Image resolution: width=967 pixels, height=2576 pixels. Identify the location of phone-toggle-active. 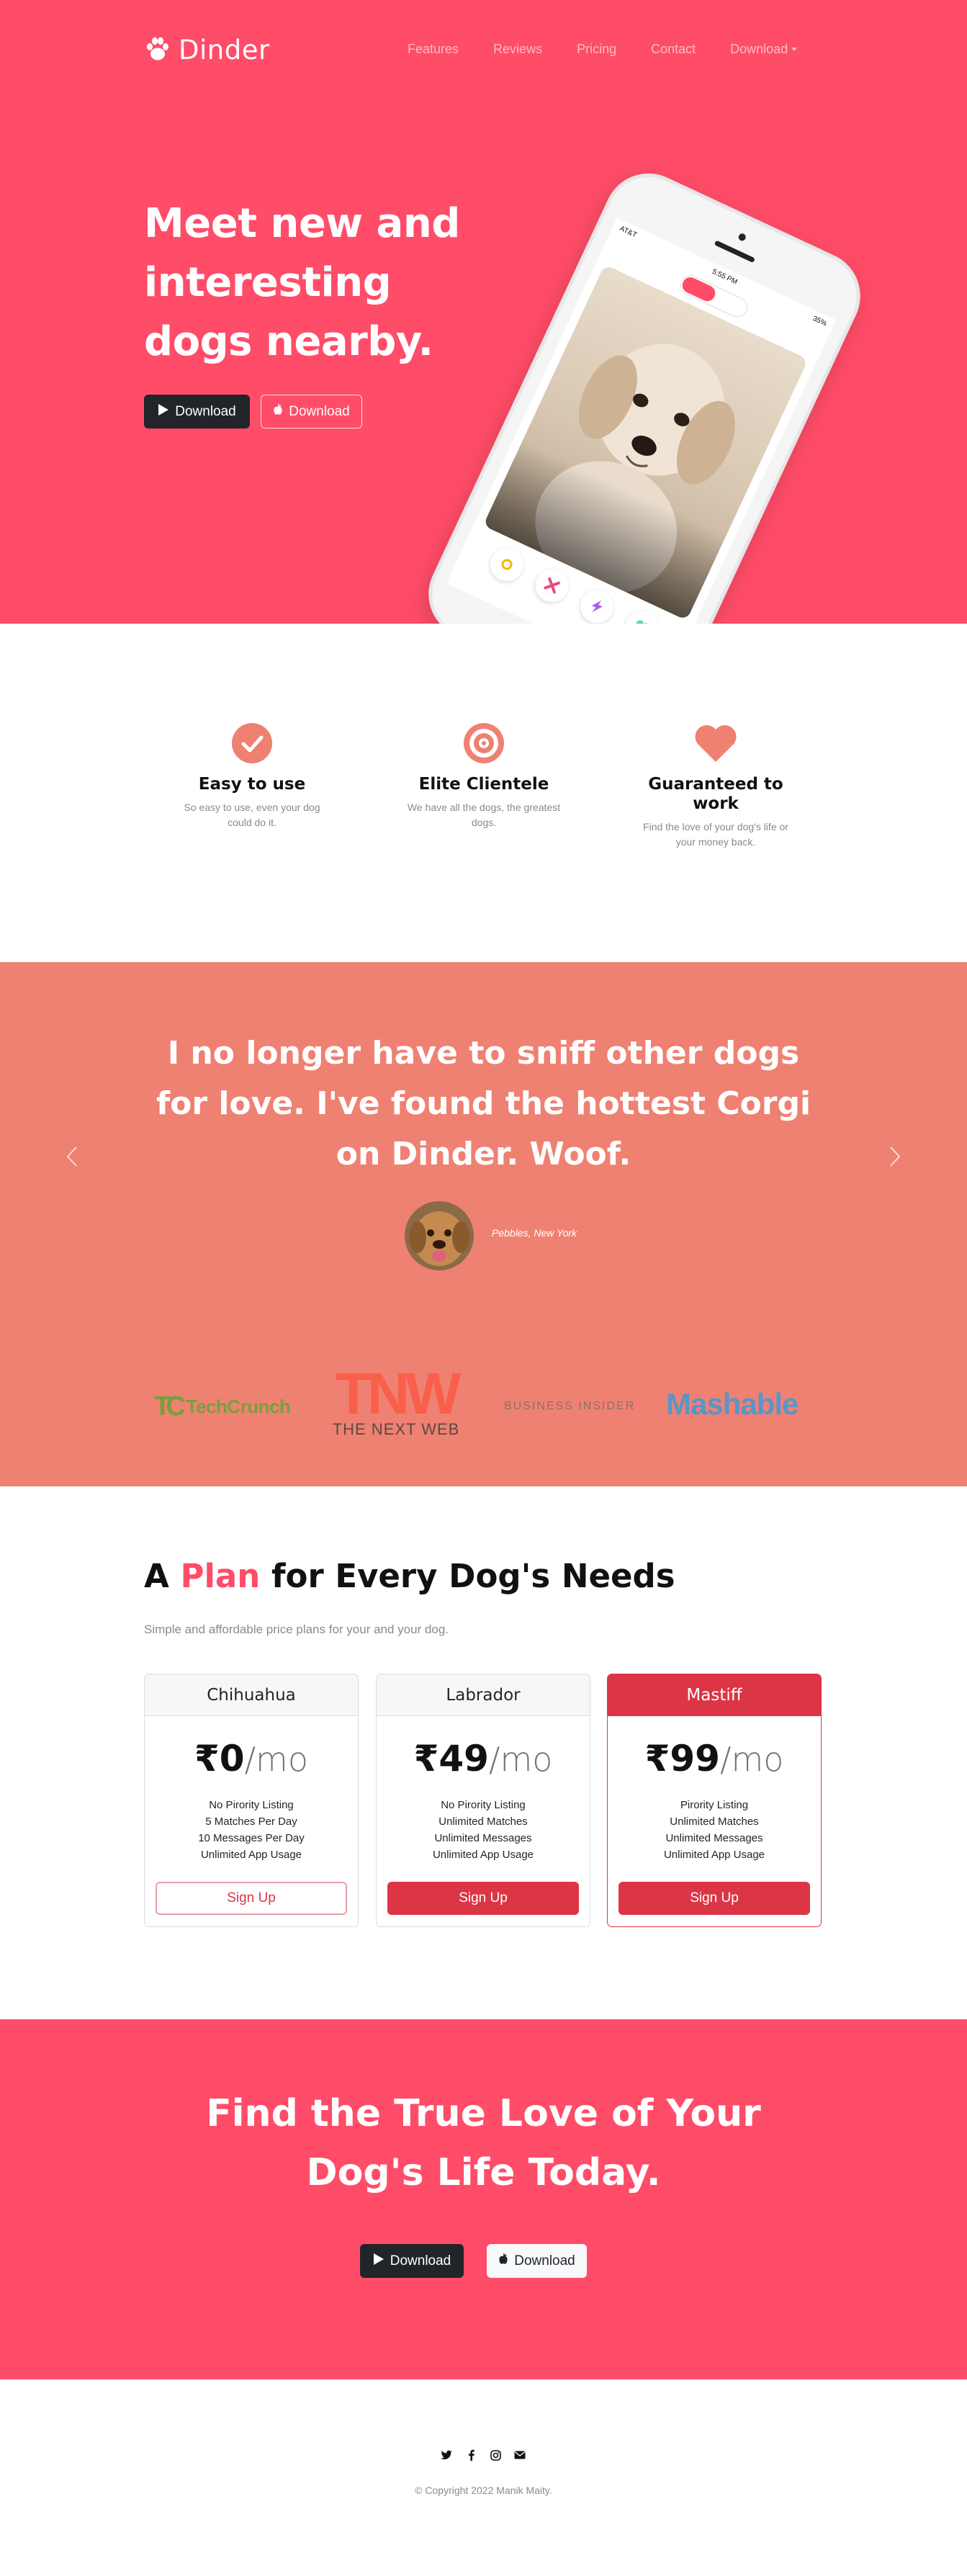
(699, 289).